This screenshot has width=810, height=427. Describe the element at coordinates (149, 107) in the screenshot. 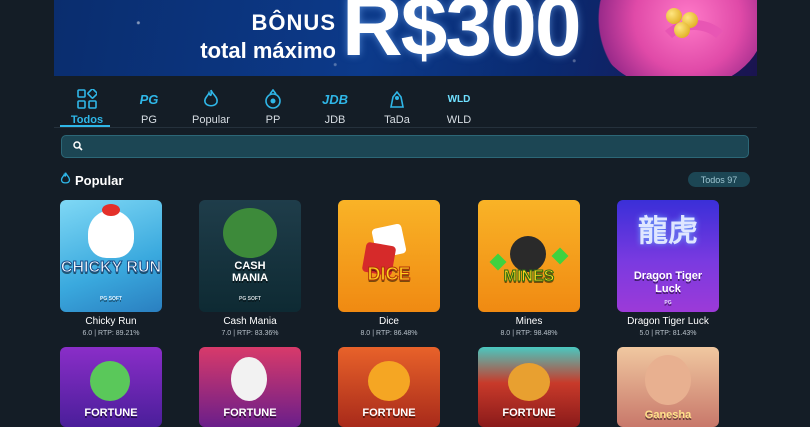

I see `tab-pg: PG PG` at that location.